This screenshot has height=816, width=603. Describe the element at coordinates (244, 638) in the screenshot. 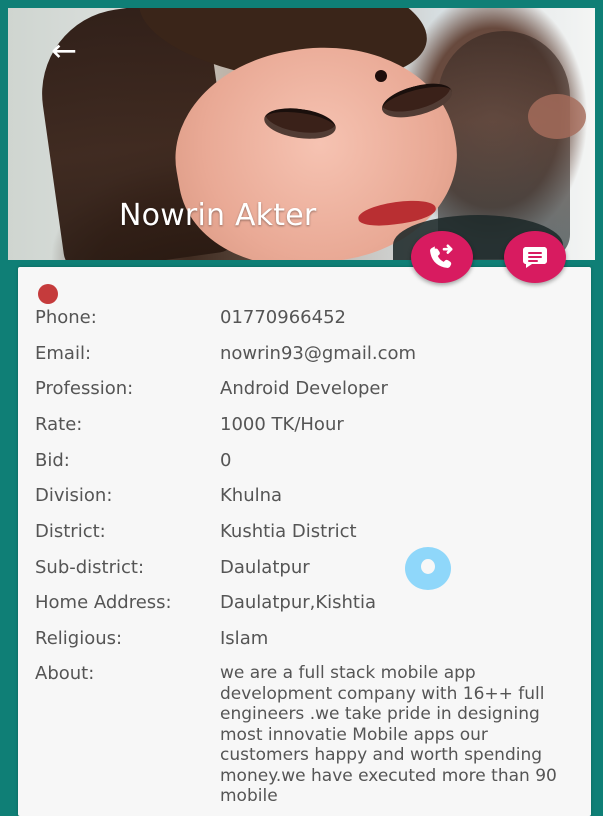

I see `religious-value: Islam` at that location.